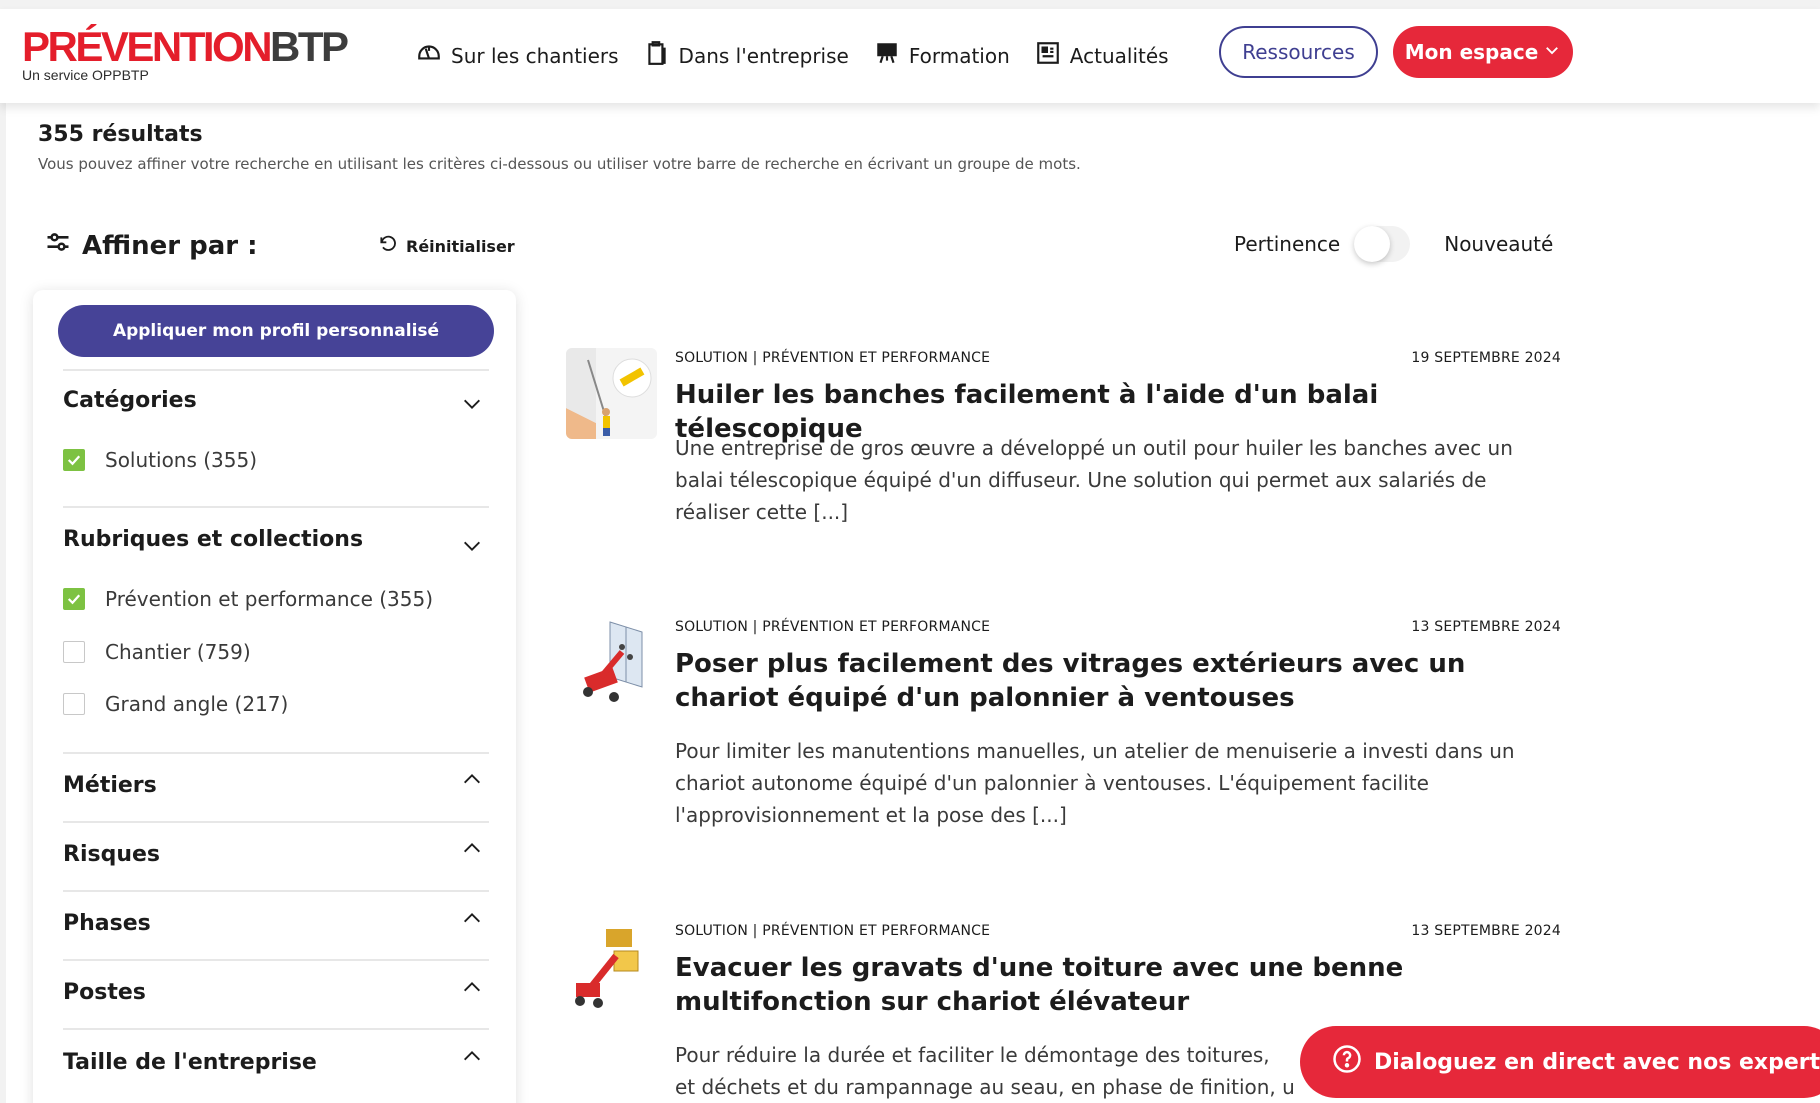 The image size is (1820, 1103). I want to click on apply-profile-button: Appliquer mon profil personnalisé, so click(276, 331).